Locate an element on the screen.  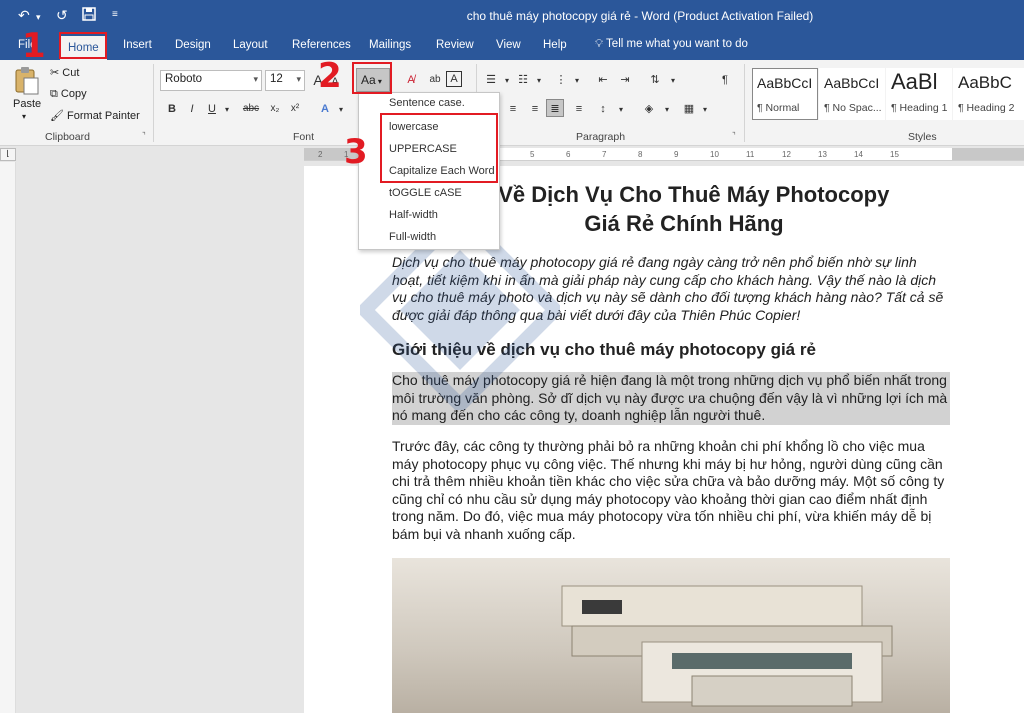
clear-formatting-icon: A̸ is located at coordinates (411, 80).